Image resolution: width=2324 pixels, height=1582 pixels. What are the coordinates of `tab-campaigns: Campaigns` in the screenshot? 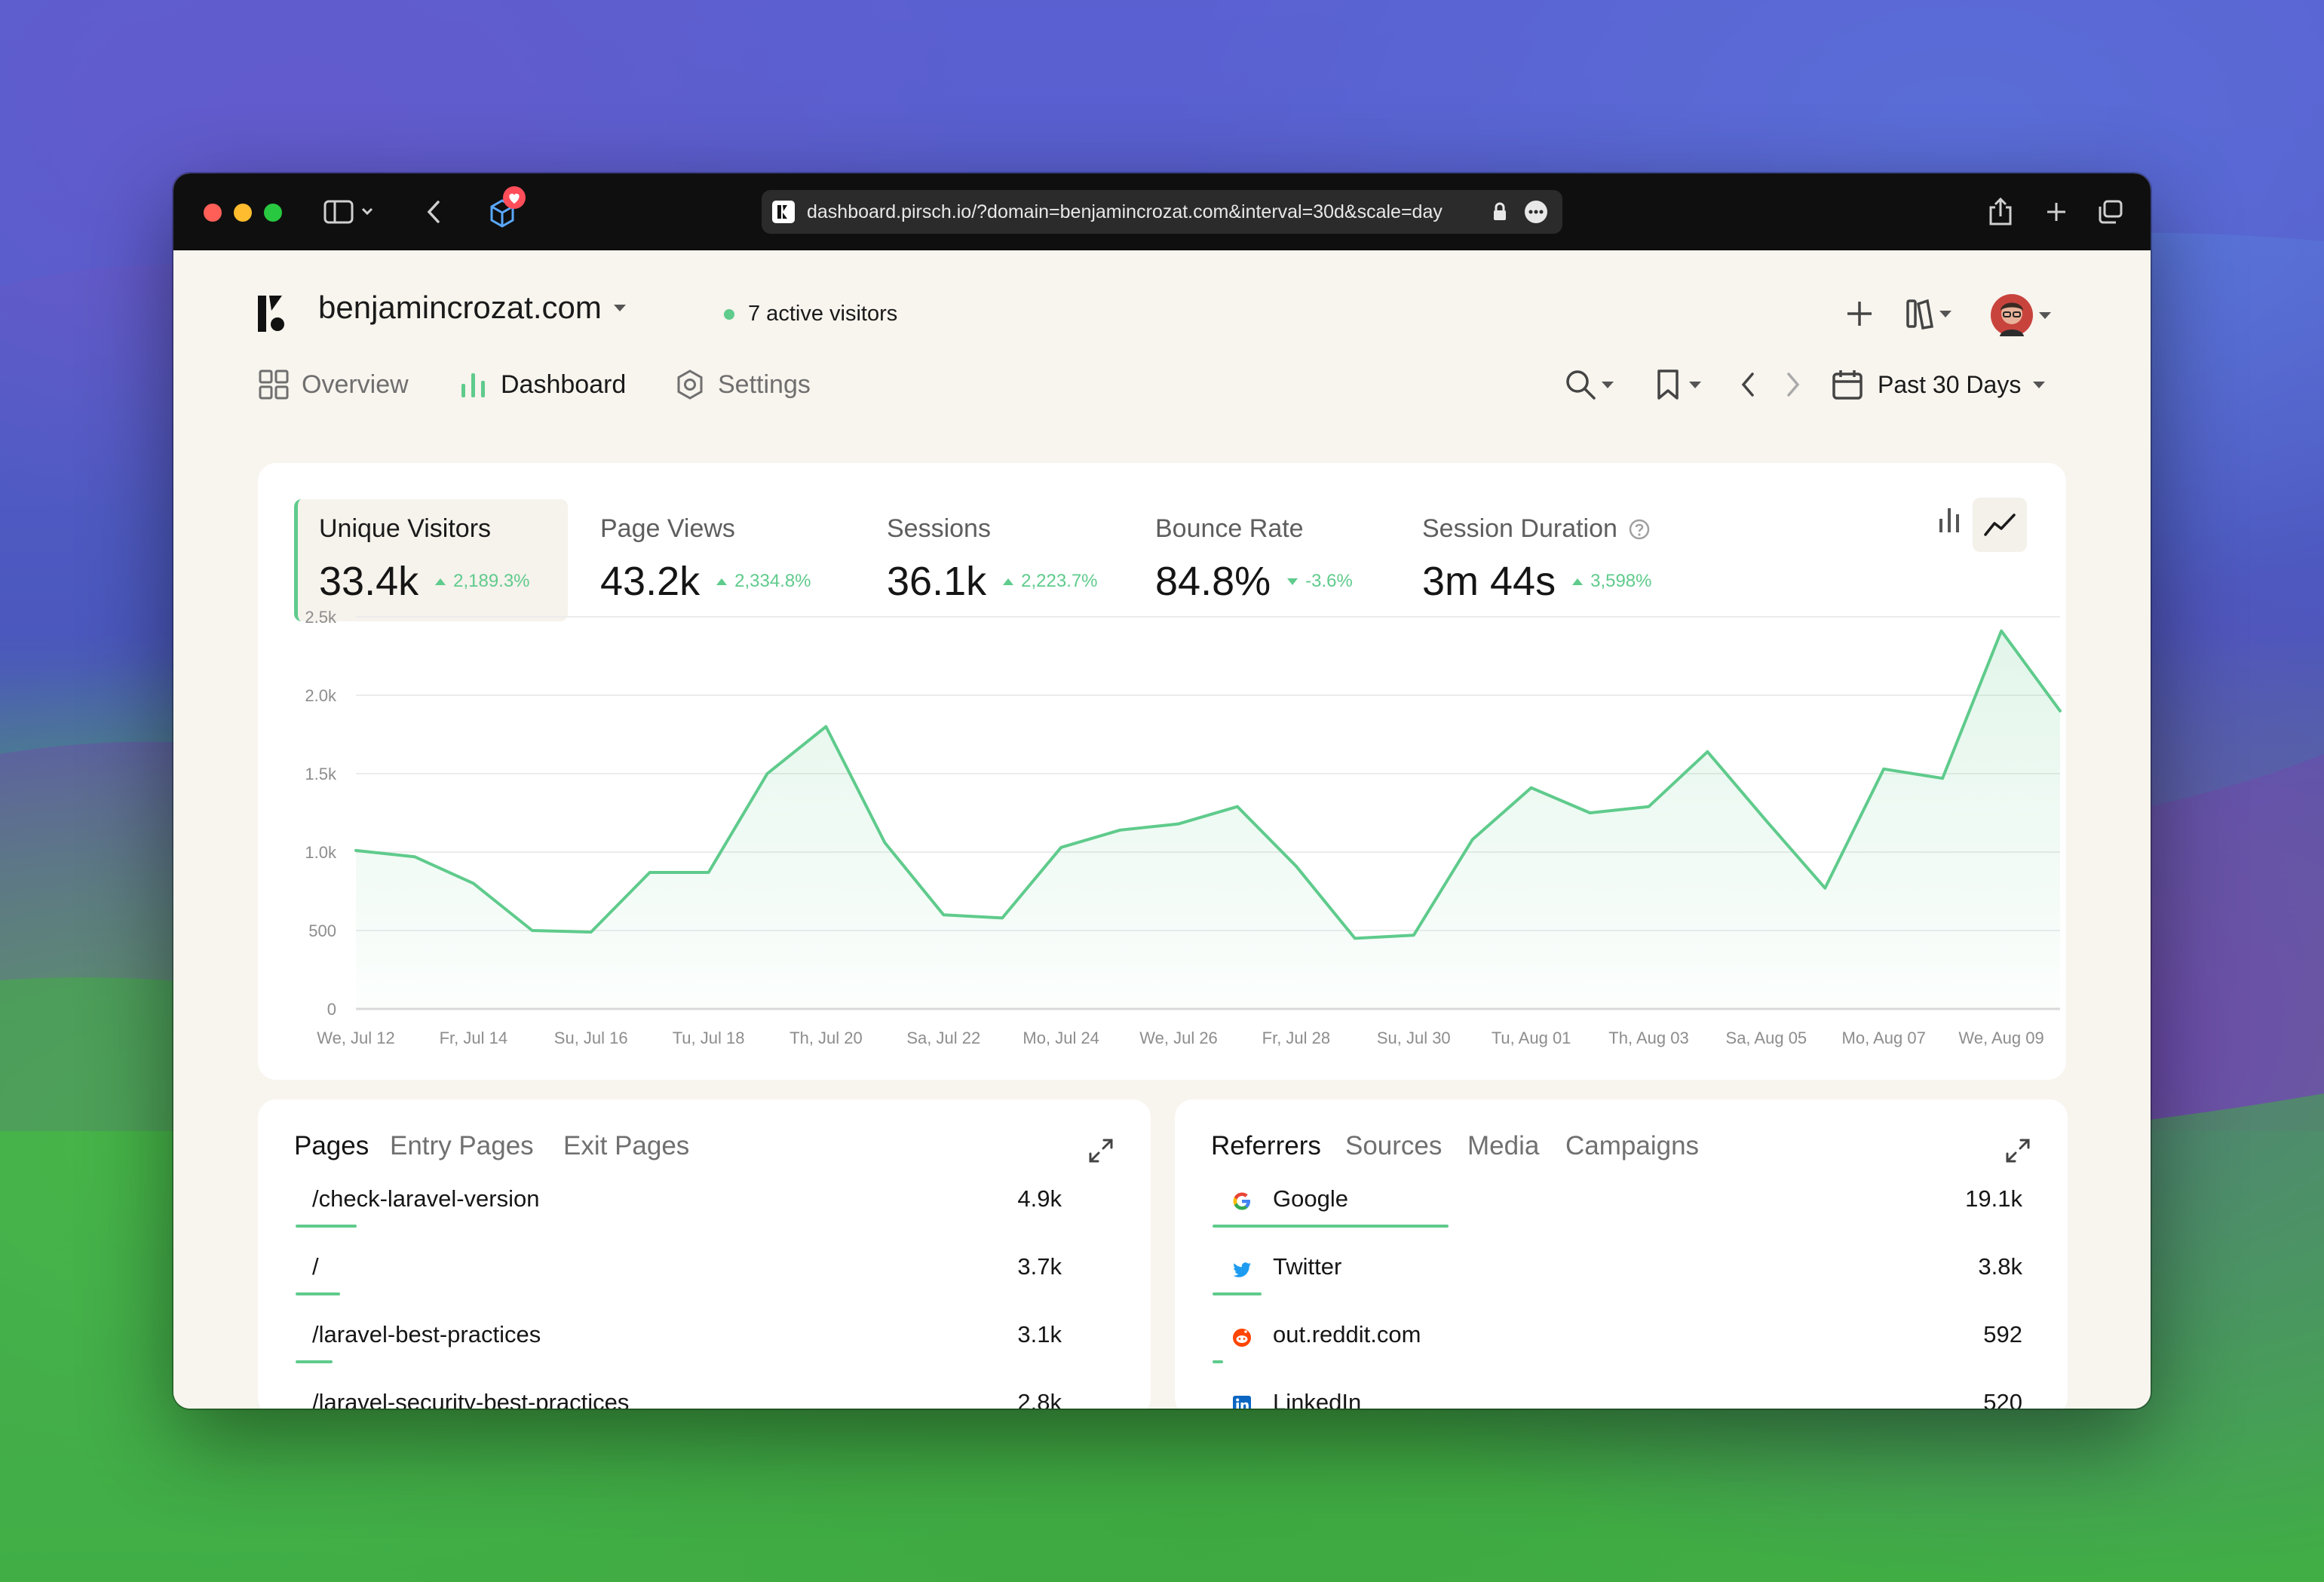 It's located at (1632, 1146).